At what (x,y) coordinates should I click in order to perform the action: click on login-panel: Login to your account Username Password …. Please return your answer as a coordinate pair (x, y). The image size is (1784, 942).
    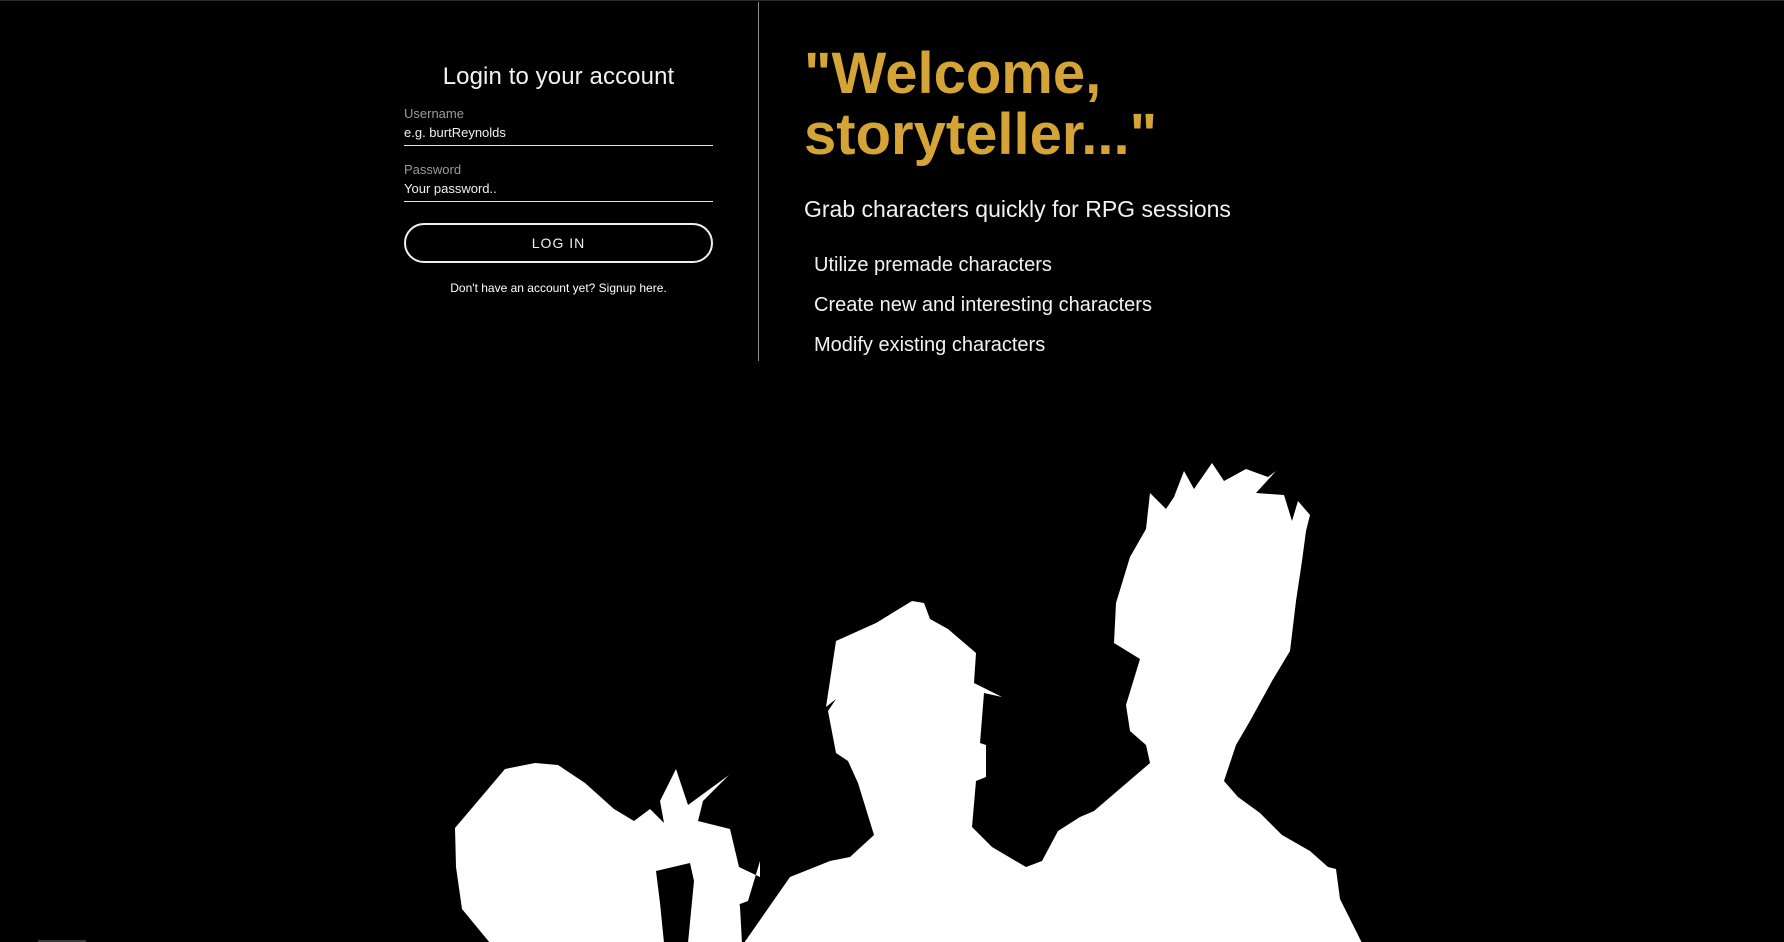
    Looking at the image, I should click on (558, 179).